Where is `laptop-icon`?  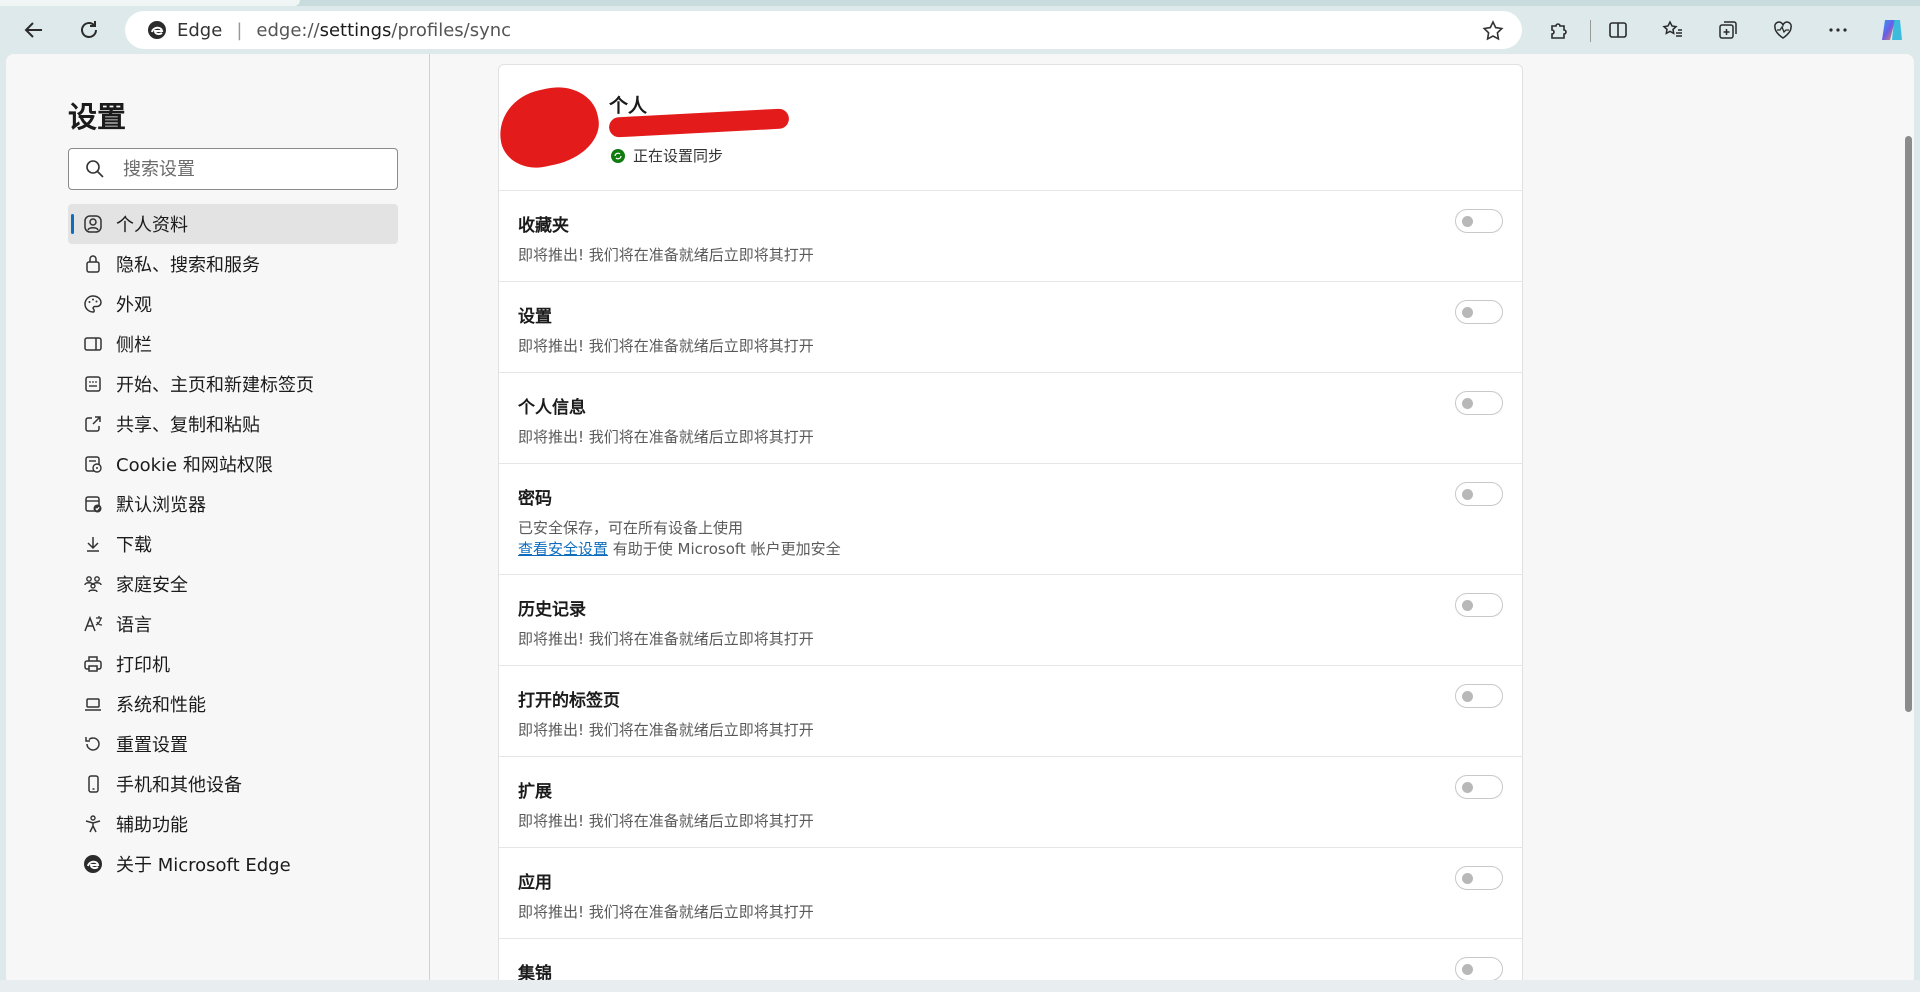 laptop-icon is located at coordinates (93, 704).